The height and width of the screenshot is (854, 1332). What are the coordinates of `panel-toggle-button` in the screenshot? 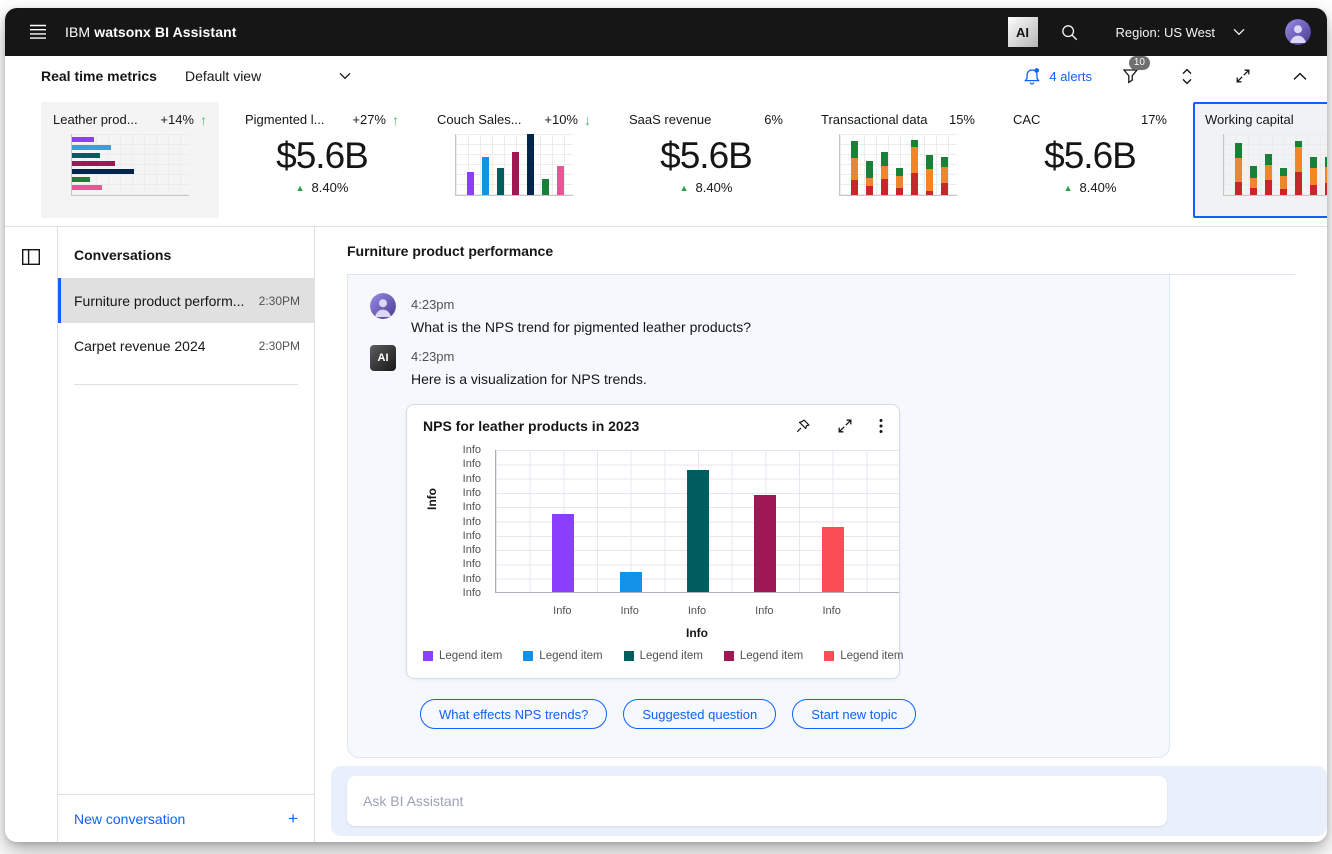 It's located at (31, 259).